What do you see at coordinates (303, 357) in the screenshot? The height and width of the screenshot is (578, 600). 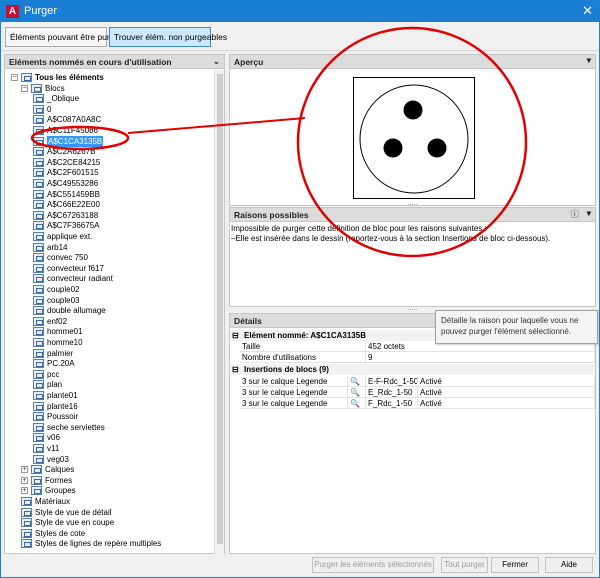 I see `uses-label: Nombre d'utilisations` at bounding box center [303, 357].